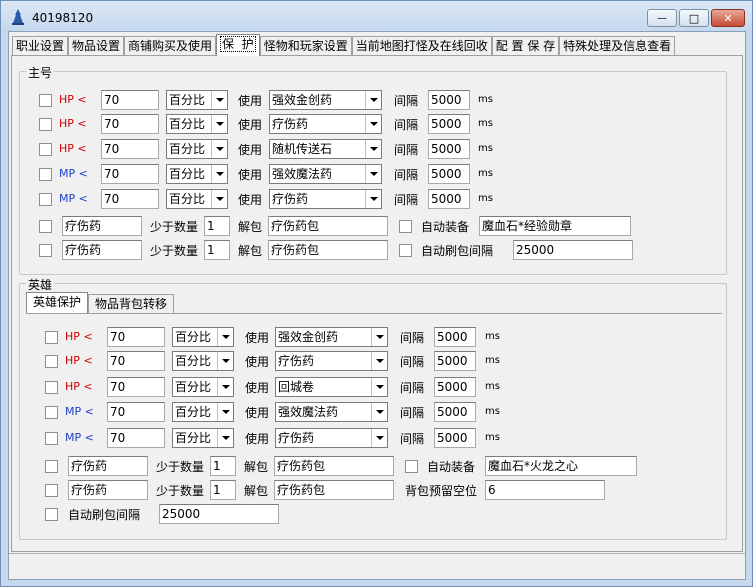  Describe the element at coordinates (57, 303) in the screenshot. I see `tab-hero-protection: 英雄保护` at that location.